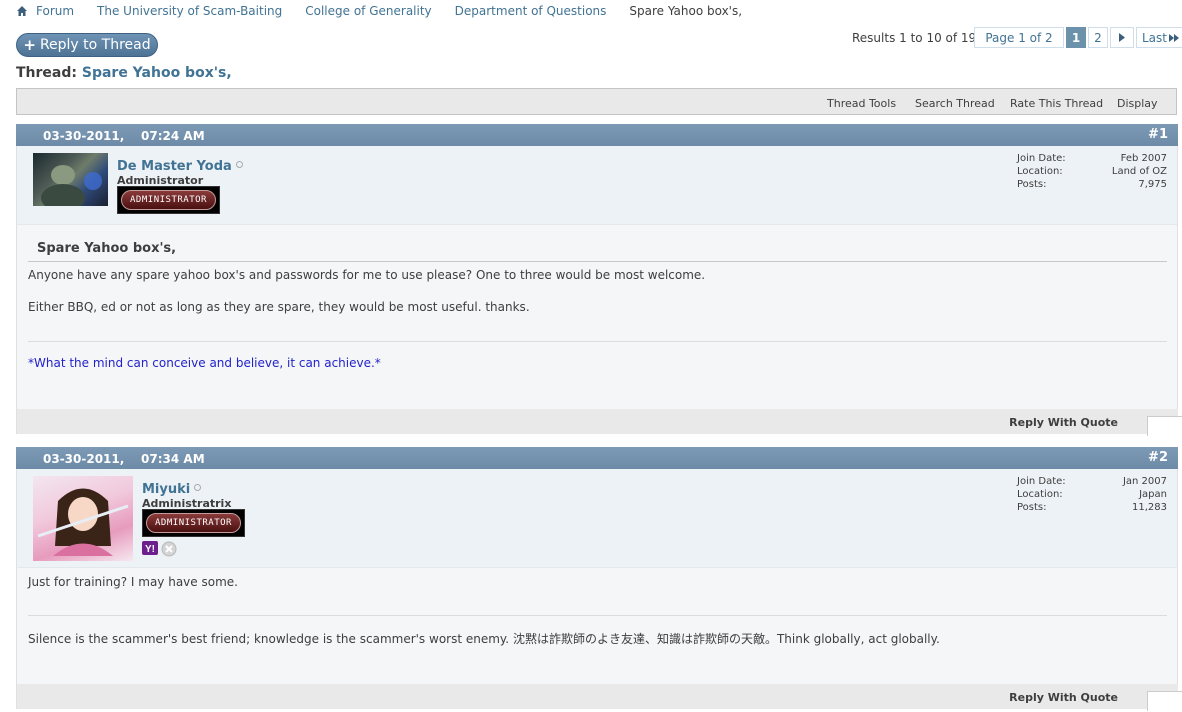 The height and width of the screenshot is (712, 1182). I want to click on username-text: Miyuki, so click(166, 489).